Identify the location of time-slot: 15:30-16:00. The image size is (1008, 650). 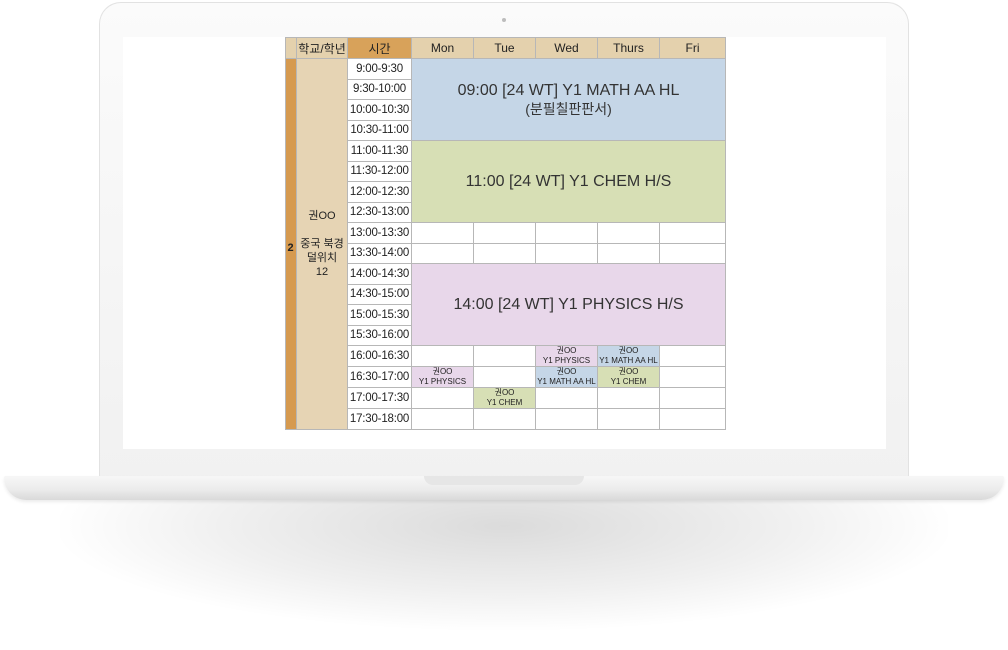
(379, 335).